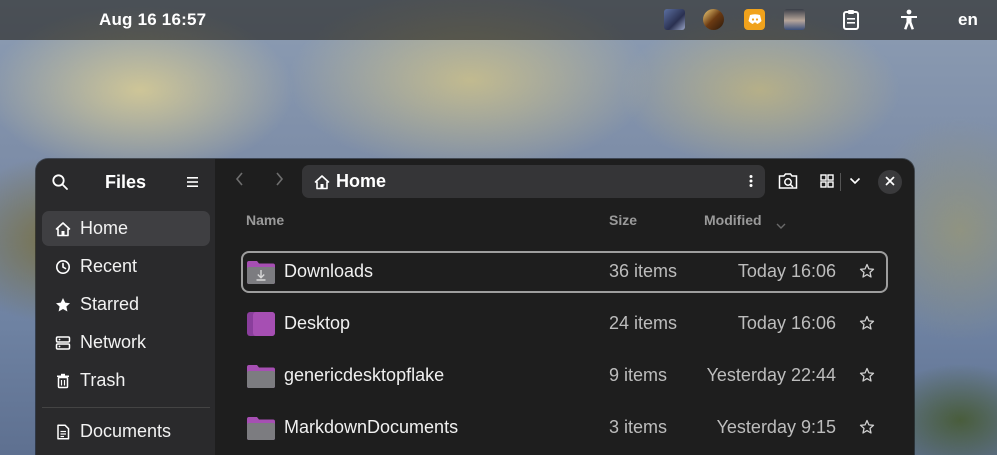 This screenshot has width=997, height=455. What do you see at coordinates (103, 380) in the screenshot?
I see `sidebar-item-label: Trash` at bounding box center [103, 380].